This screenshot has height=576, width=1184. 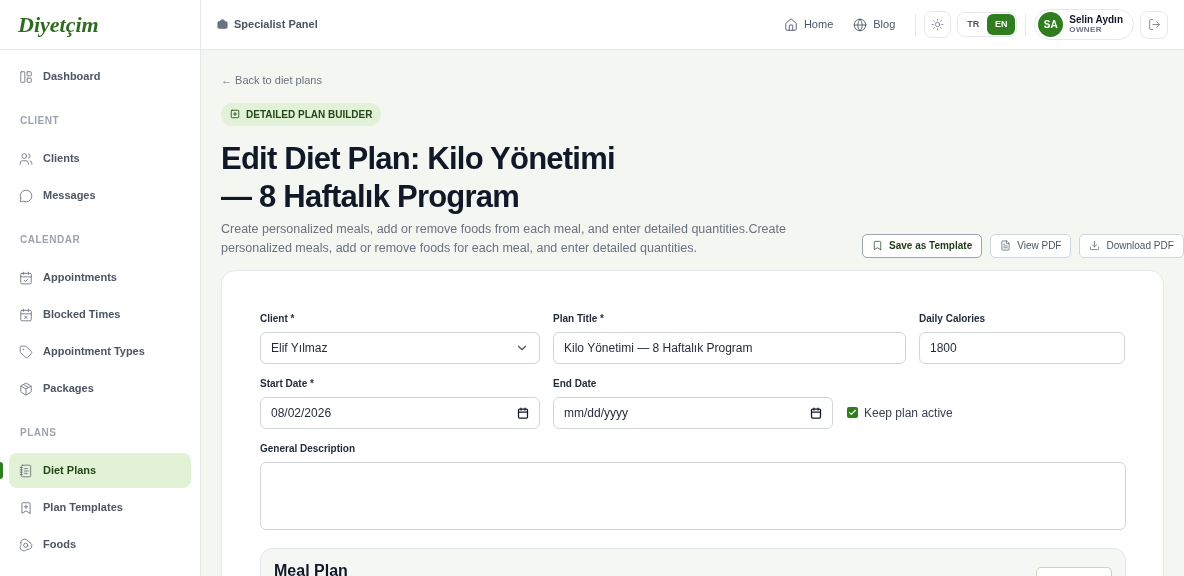 What do you see at coordinates (1022, 347) in the screenshot?
I see `input-field: 1800` at bounding box center [1022, 347].